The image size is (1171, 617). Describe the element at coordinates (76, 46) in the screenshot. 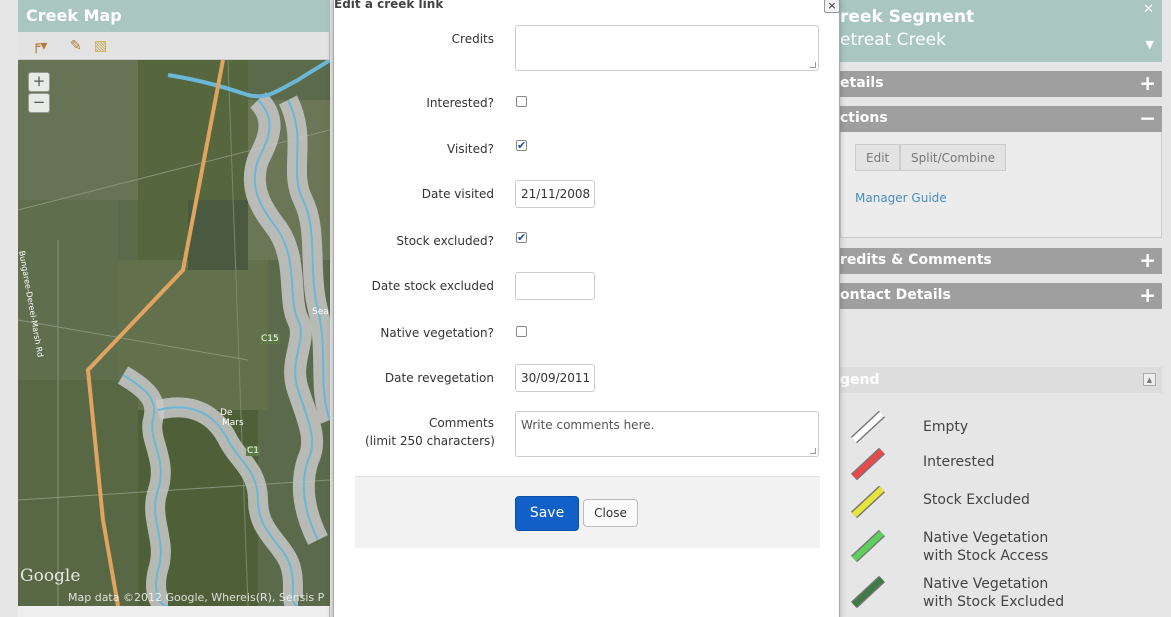

I see `draw-tool-icon: ✎` at that location.